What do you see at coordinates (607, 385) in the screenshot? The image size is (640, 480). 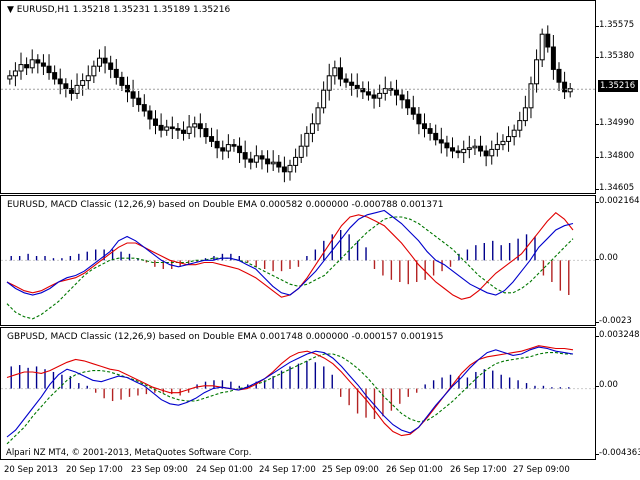 I see `macd-tick: 0.00` at bounding box center [607, 385].